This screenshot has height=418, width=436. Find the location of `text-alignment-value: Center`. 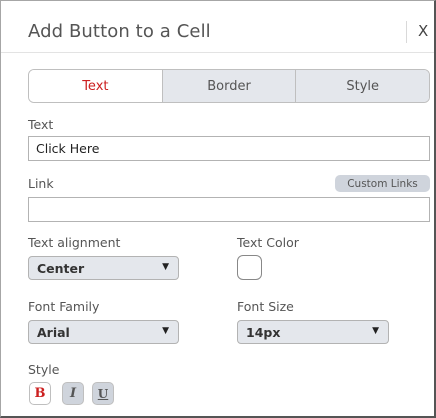

text-alignment-value: Center is located at coordinates (61, 268).